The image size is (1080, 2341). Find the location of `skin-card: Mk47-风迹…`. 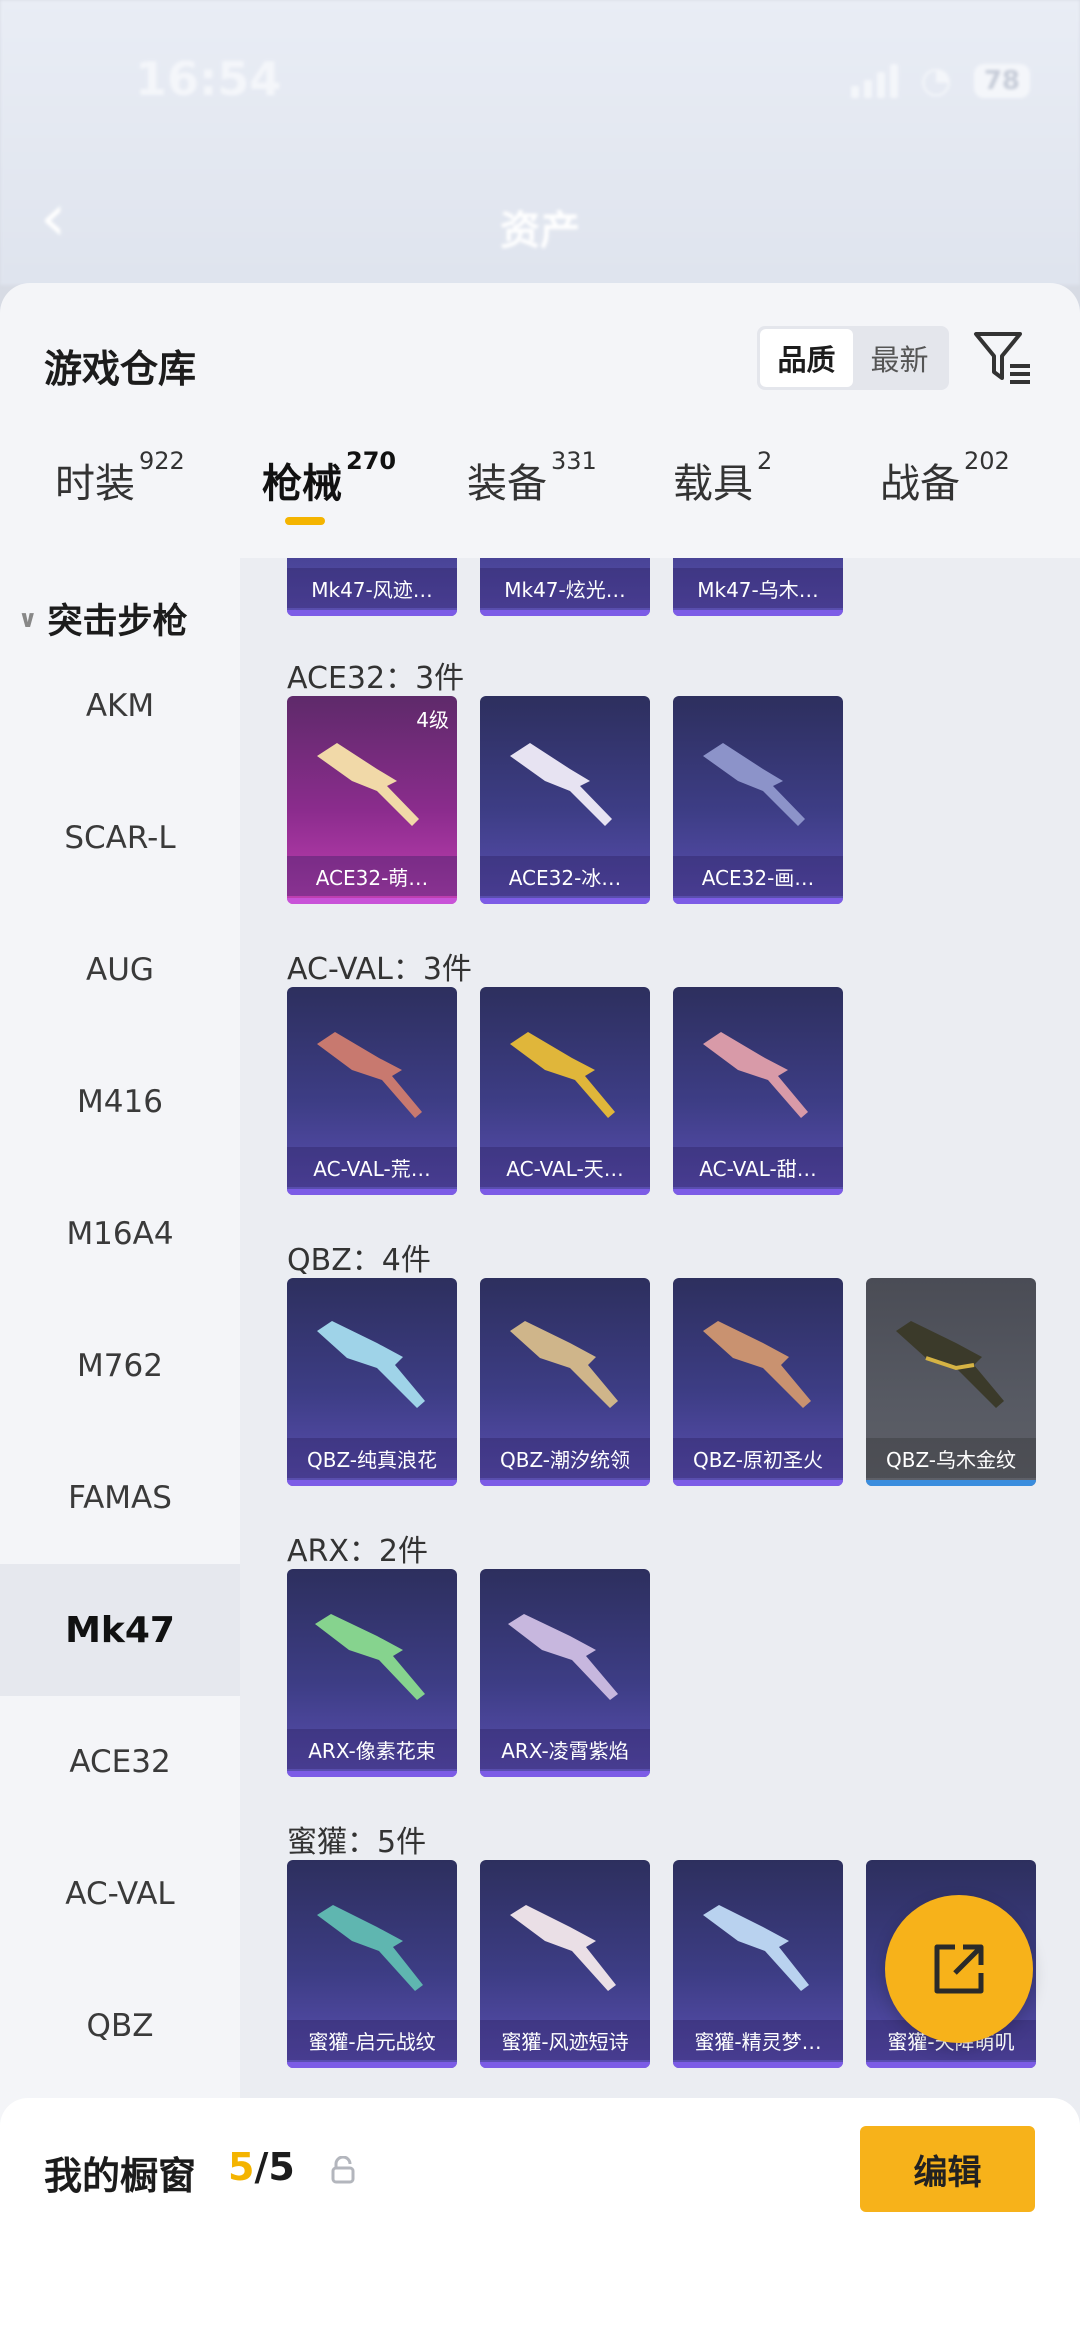

skin-card: Mk47-风迹… is located at coordinates (372, 587).